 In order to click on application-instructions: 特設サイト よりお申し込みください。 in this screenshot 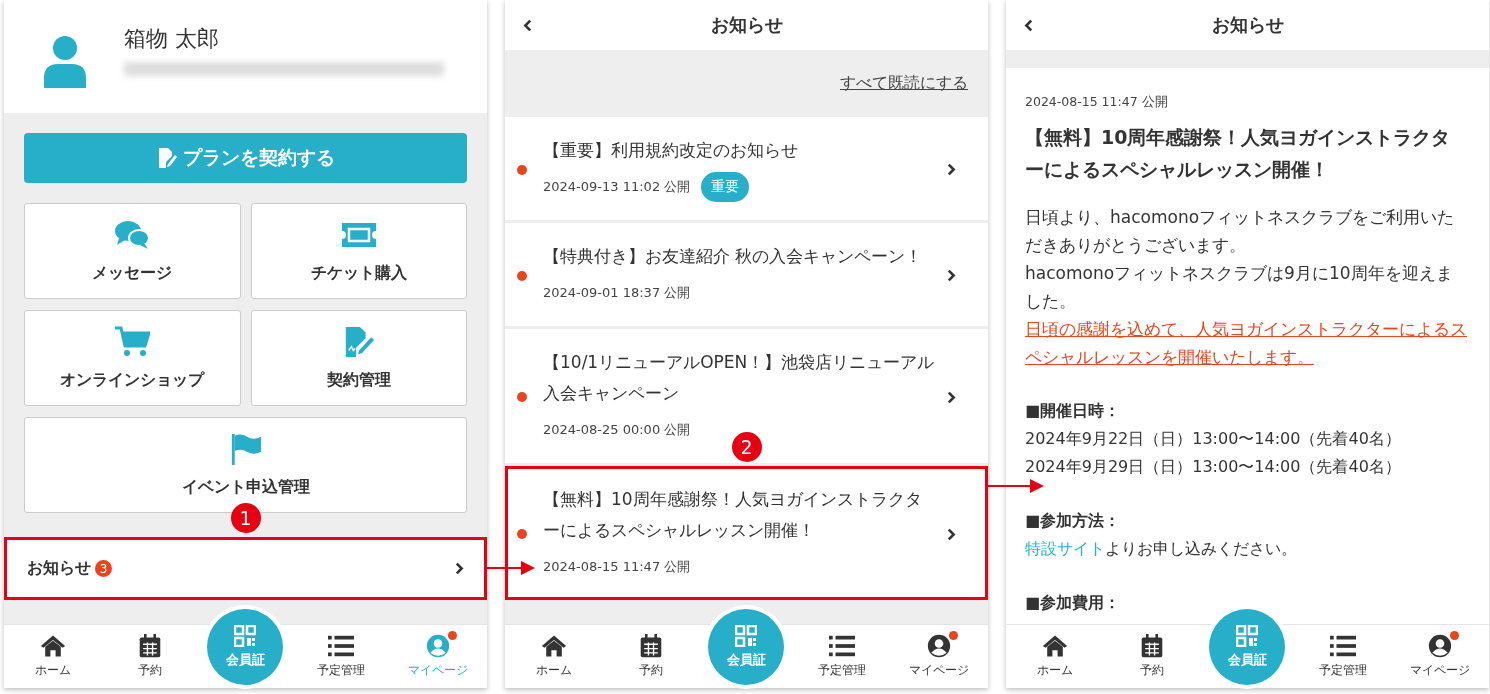, I will do `click(1161, 549)`.